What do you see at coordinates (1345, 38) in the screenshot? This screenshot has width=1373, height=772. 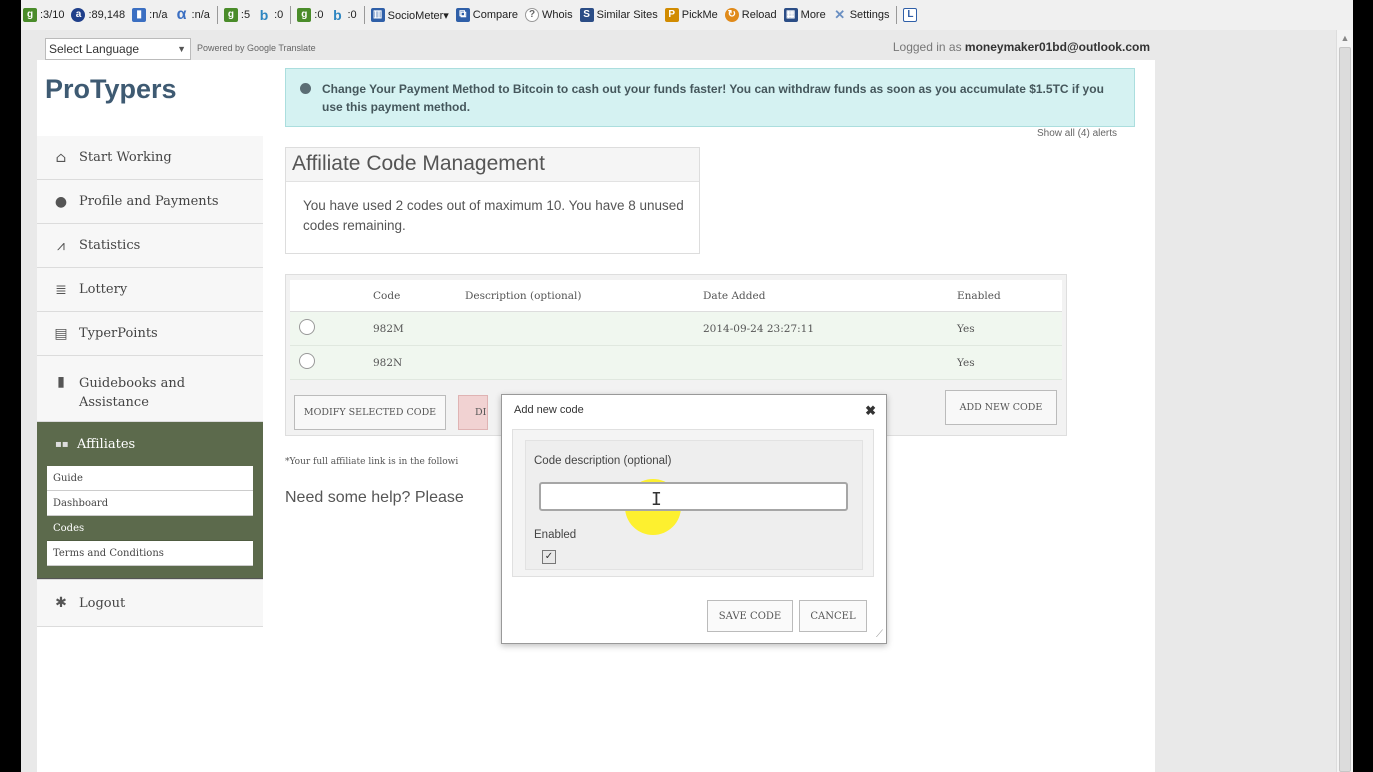 I see `scroll-up-icon: ▲` at bounding box center [1345, 38].